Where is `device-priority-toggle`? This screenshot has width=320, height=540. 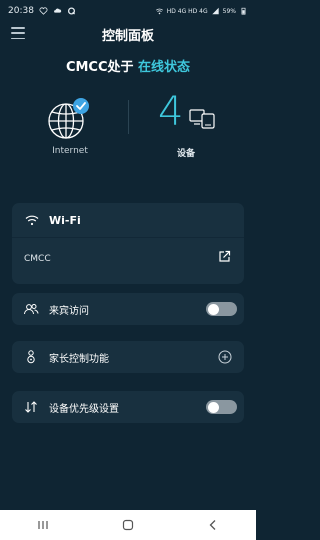 device-priority-toggle is located at coordinates (221, 407).